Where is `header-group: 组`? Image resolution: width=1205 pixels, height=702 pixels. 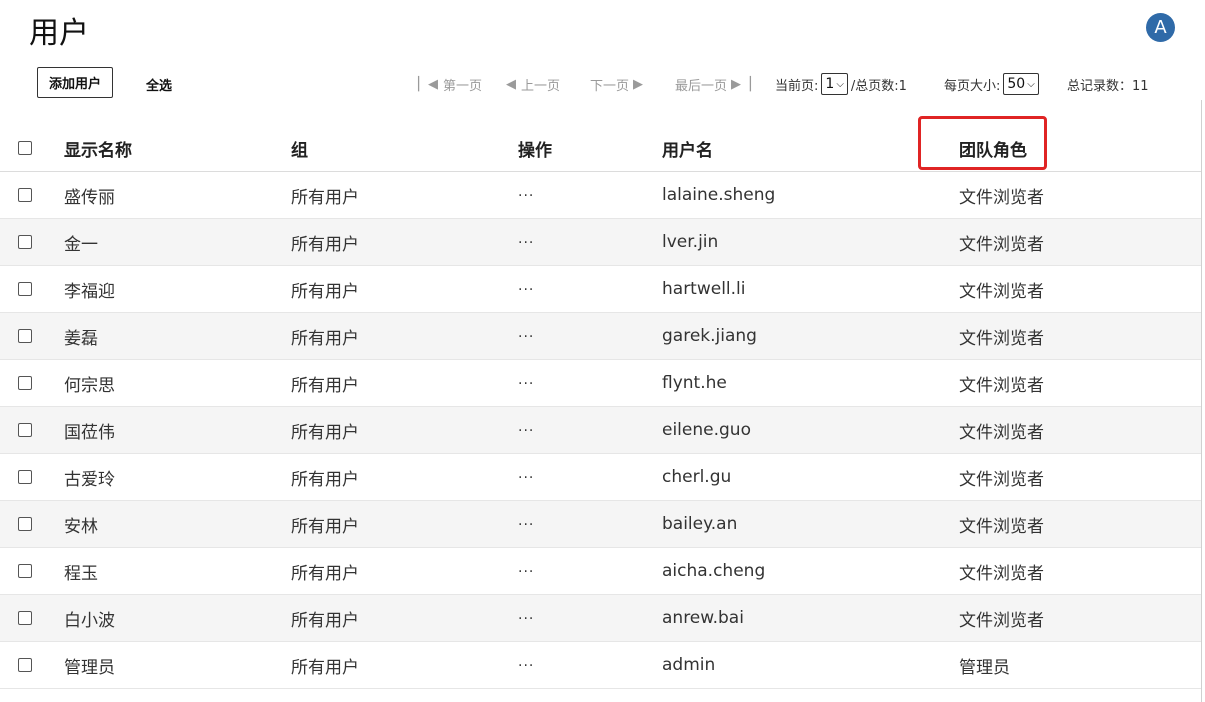 header-group: 组 is located at coordinates (403, 148).